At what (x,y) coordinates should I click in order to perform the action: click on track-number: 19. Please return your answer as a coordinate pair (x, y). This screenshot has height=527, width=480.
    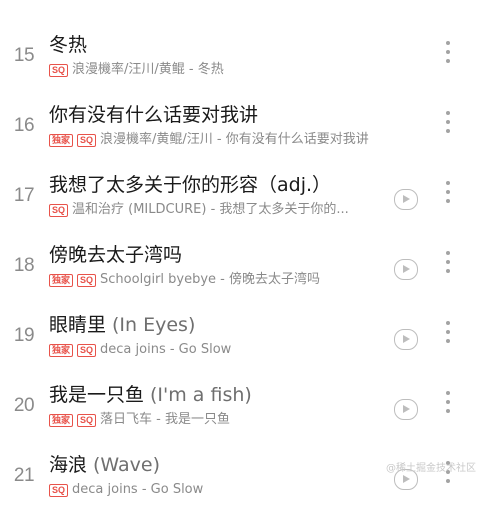
    Looking at the image, I should click on (24, 335).